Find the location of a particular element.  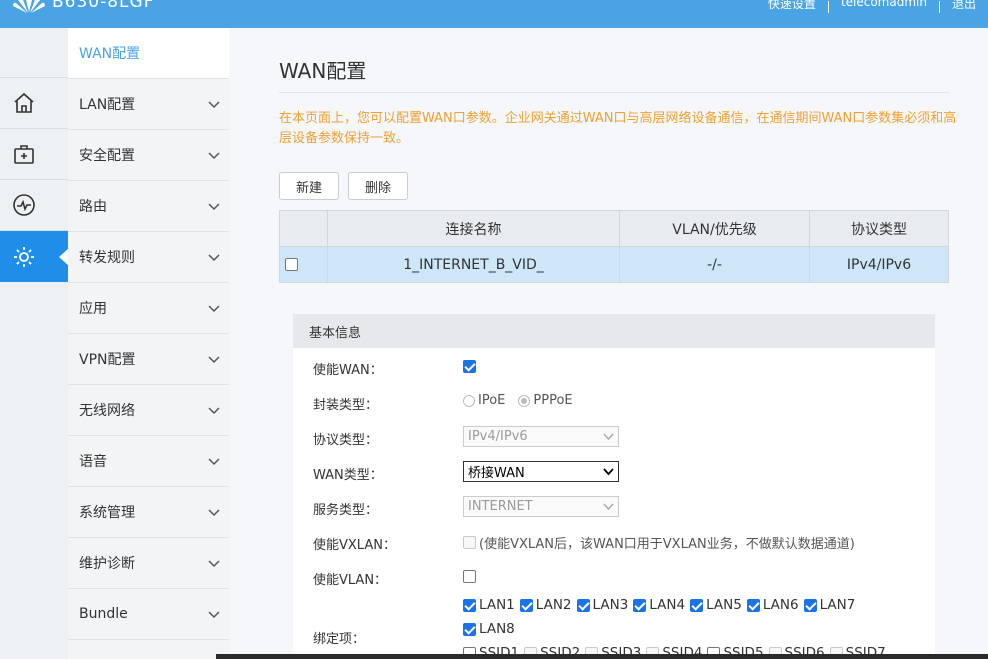

port-label: LAN5 is located at coordinates (724, 605).